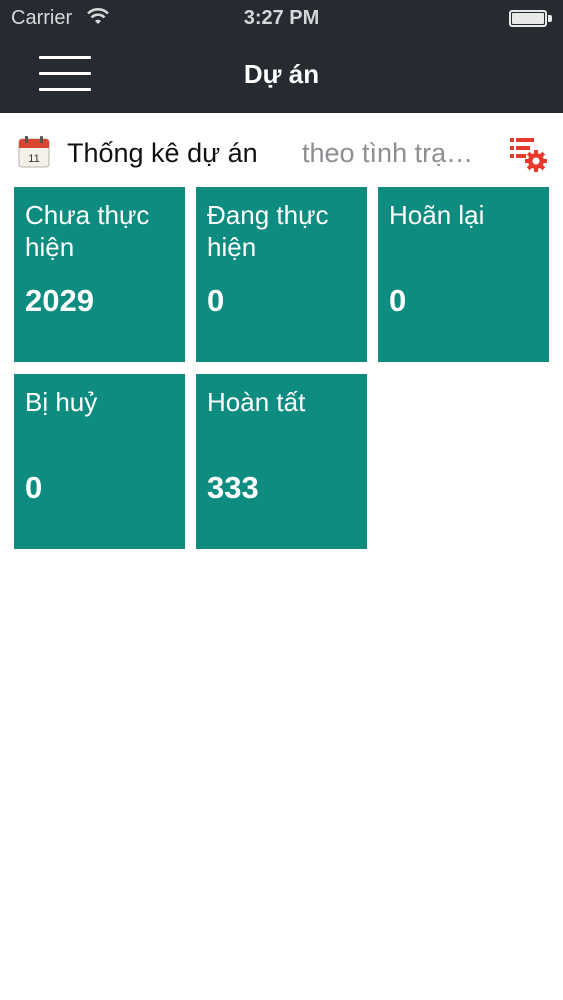  I want to click on battery-tip, so click(550, 18).